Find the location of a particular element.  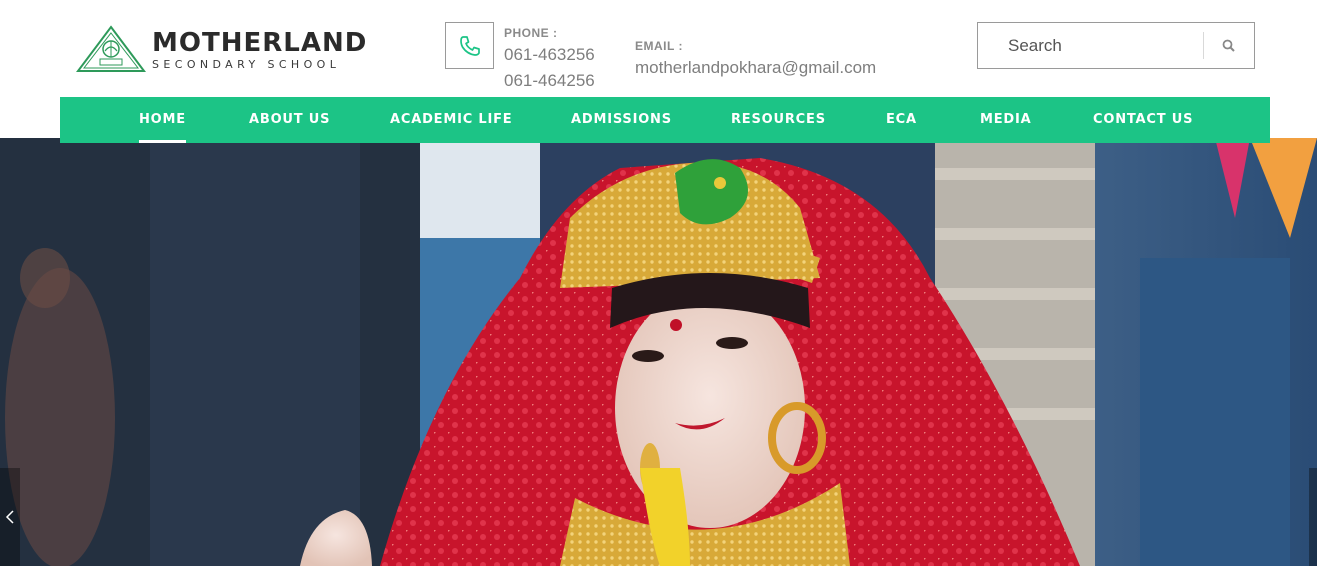

email-label: EMAIL : is located at coordinates (659, 46).